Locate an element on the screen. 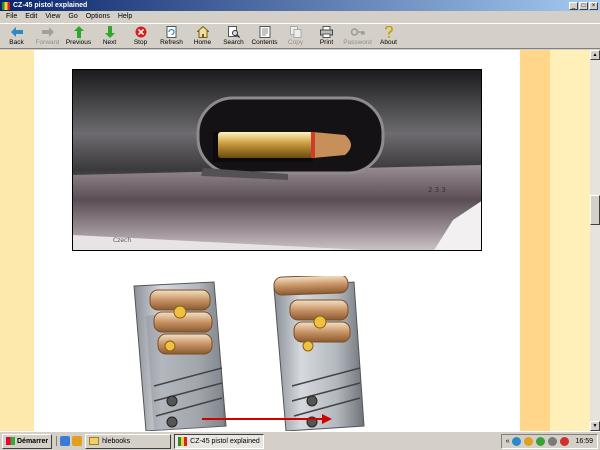  task-label: CZ-45 pistol explained is located at coordinates (225, 441).